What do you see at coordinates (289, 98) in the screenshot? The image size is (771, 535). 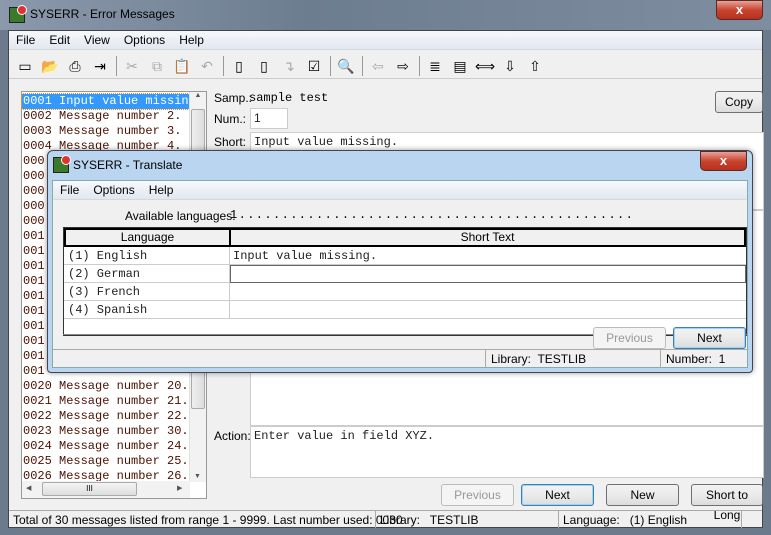 I see `samp-value: sample test` at bounding box center [289, 98].